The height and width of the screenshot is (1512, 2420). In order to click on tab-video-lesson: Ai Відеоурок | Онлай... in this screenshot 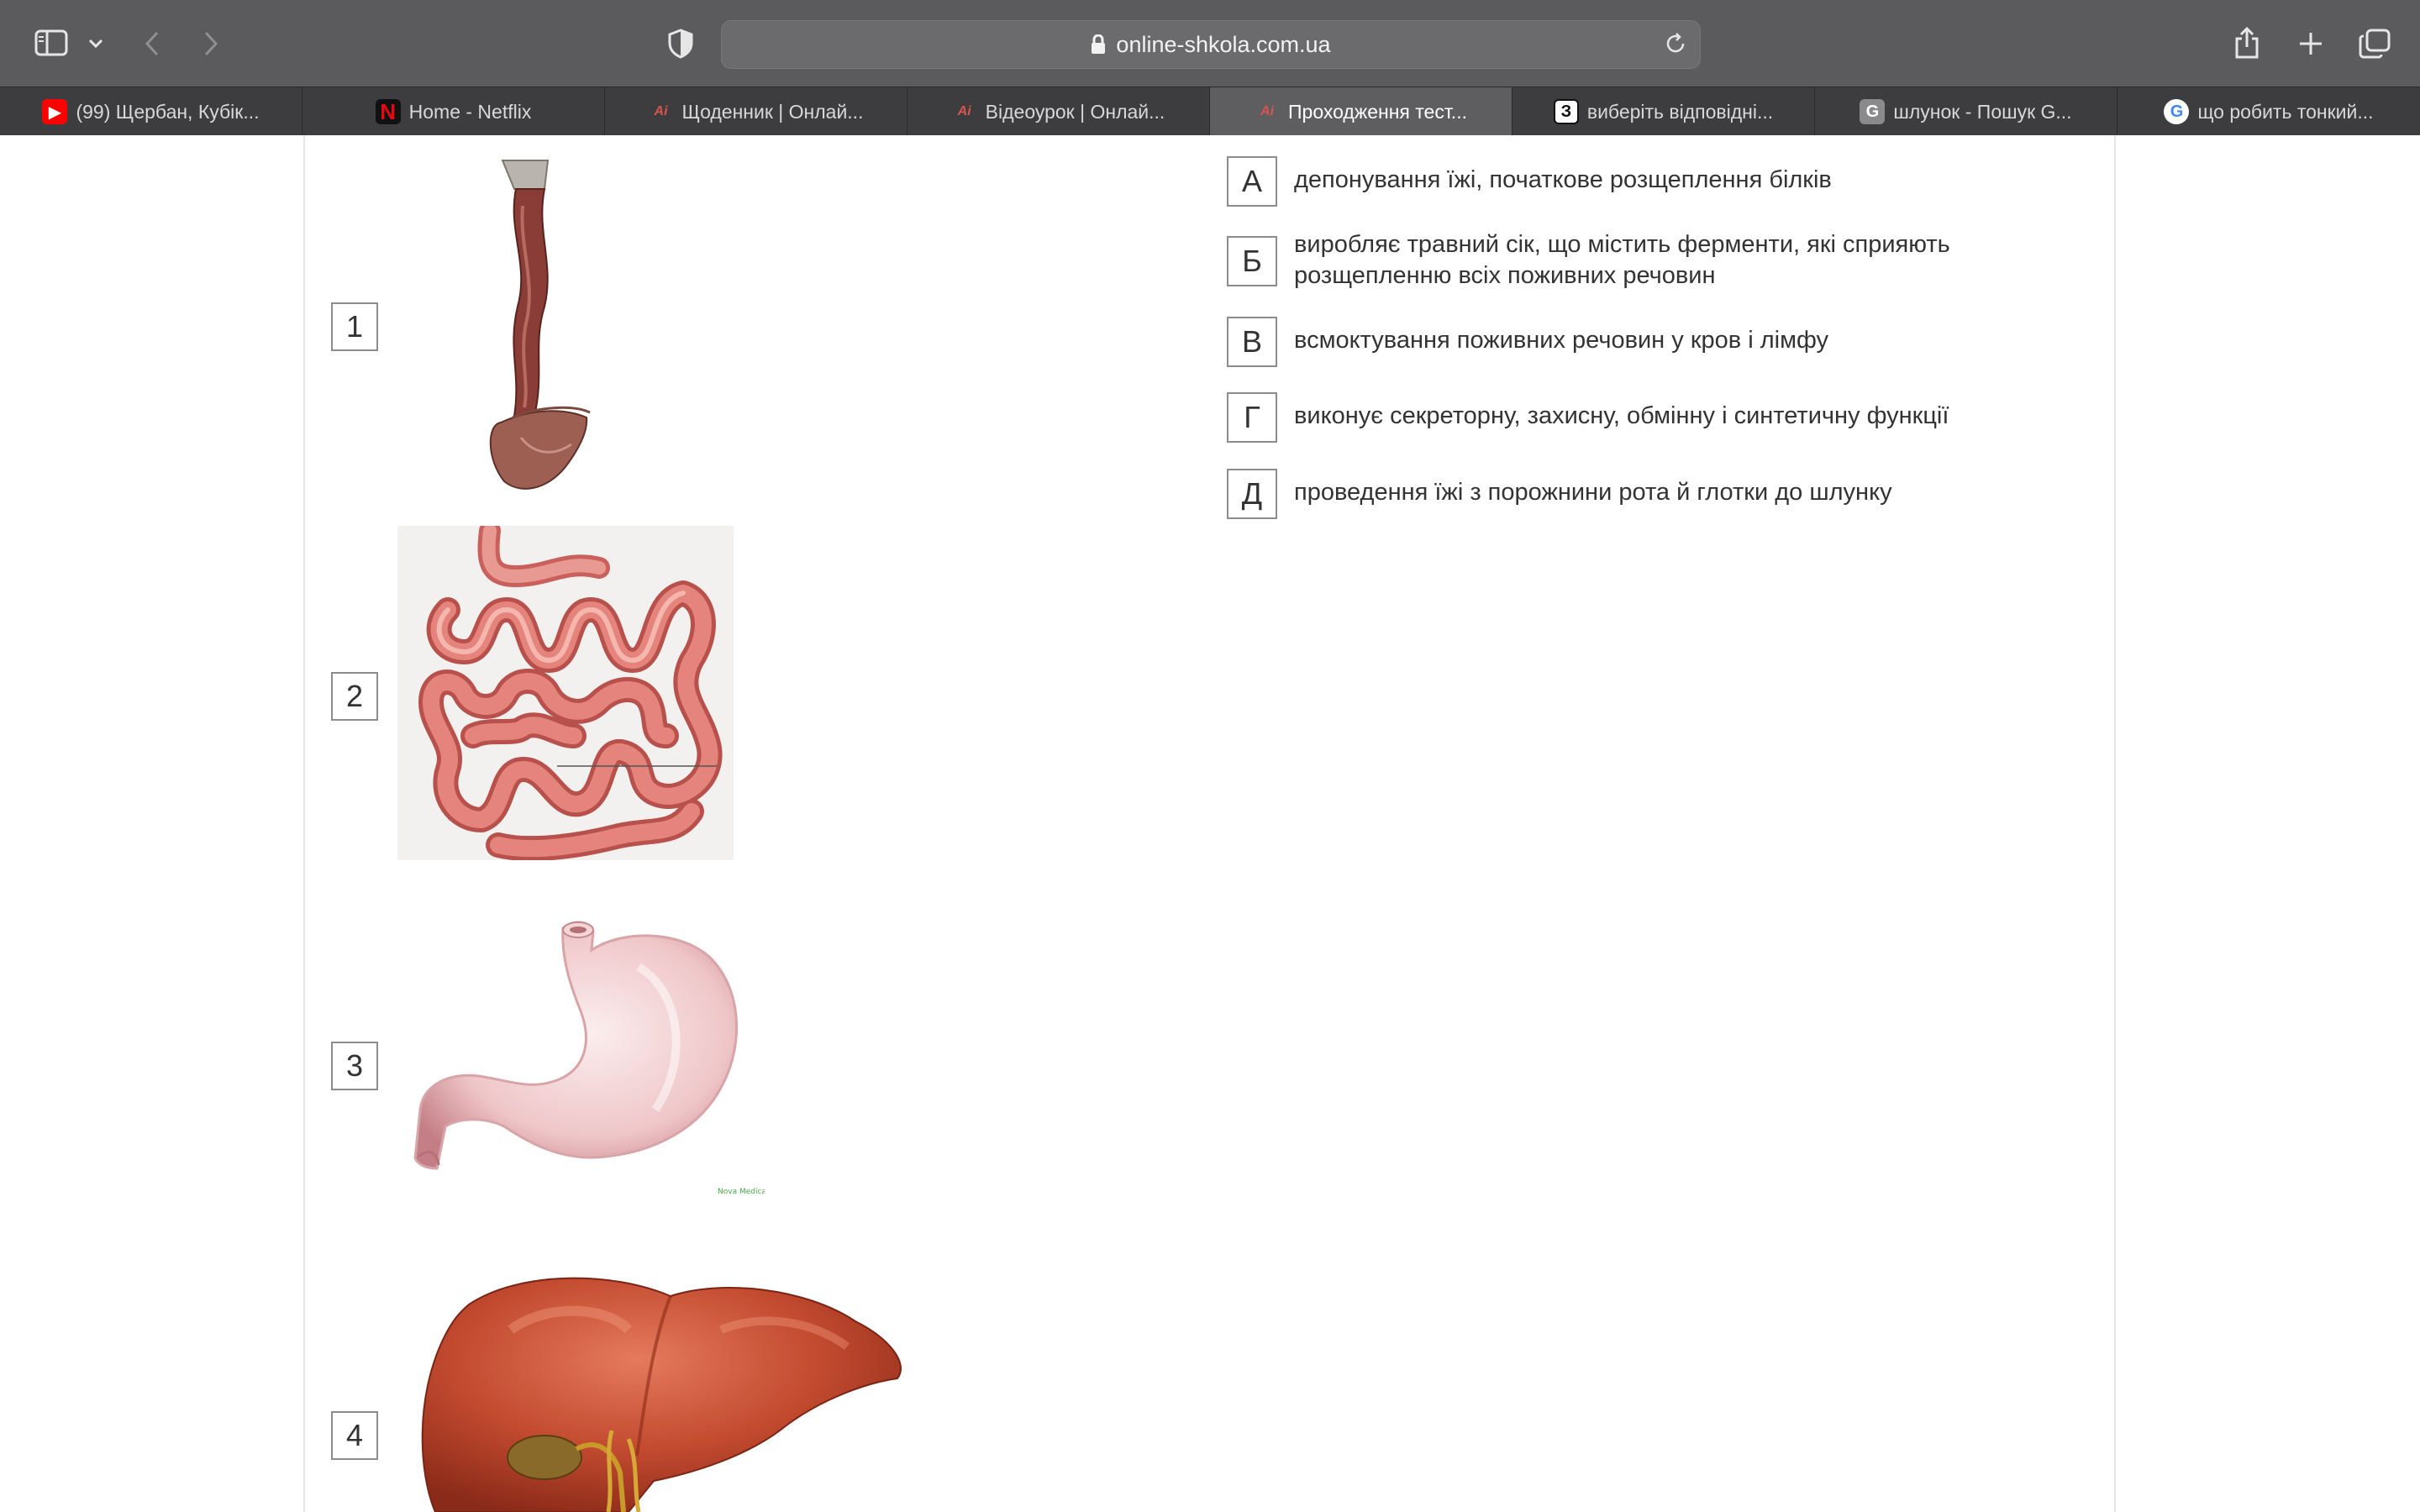, I will do `click(1059, 111)`.